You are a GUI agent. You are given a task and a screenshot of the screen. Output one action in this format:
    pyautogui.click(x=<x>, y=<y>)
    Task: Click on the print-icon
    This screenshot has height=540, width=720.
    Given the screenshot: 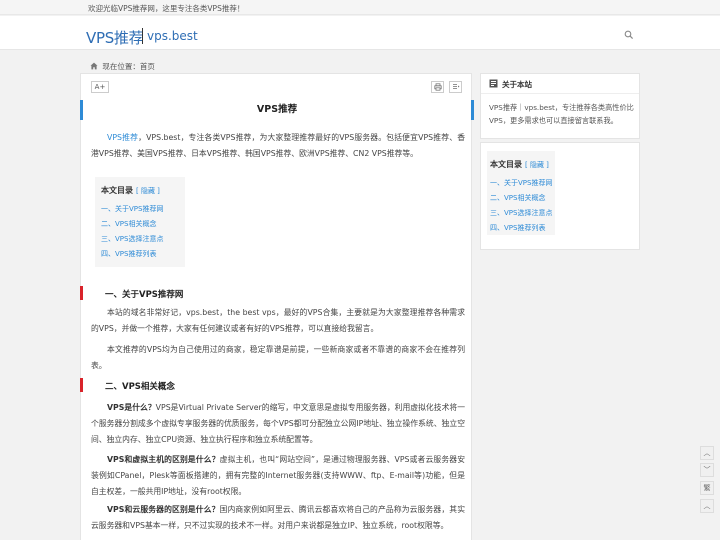 What is the action you would take?
    pyautogui.click(x=437, y=87)
    